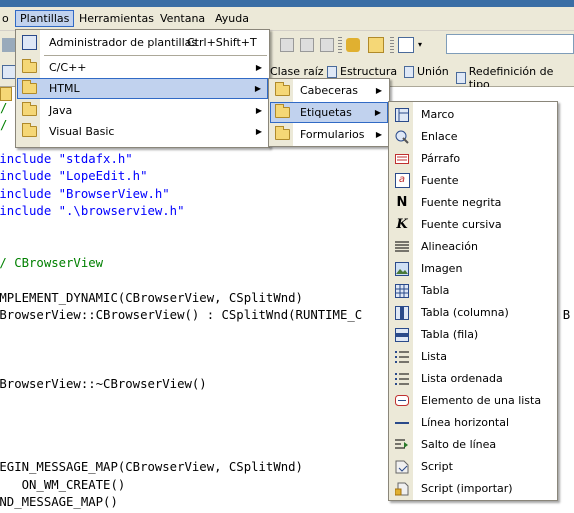 The width and height of the screenshot is (574, 513). I want to click on list-item-icon, so click(402, 401).